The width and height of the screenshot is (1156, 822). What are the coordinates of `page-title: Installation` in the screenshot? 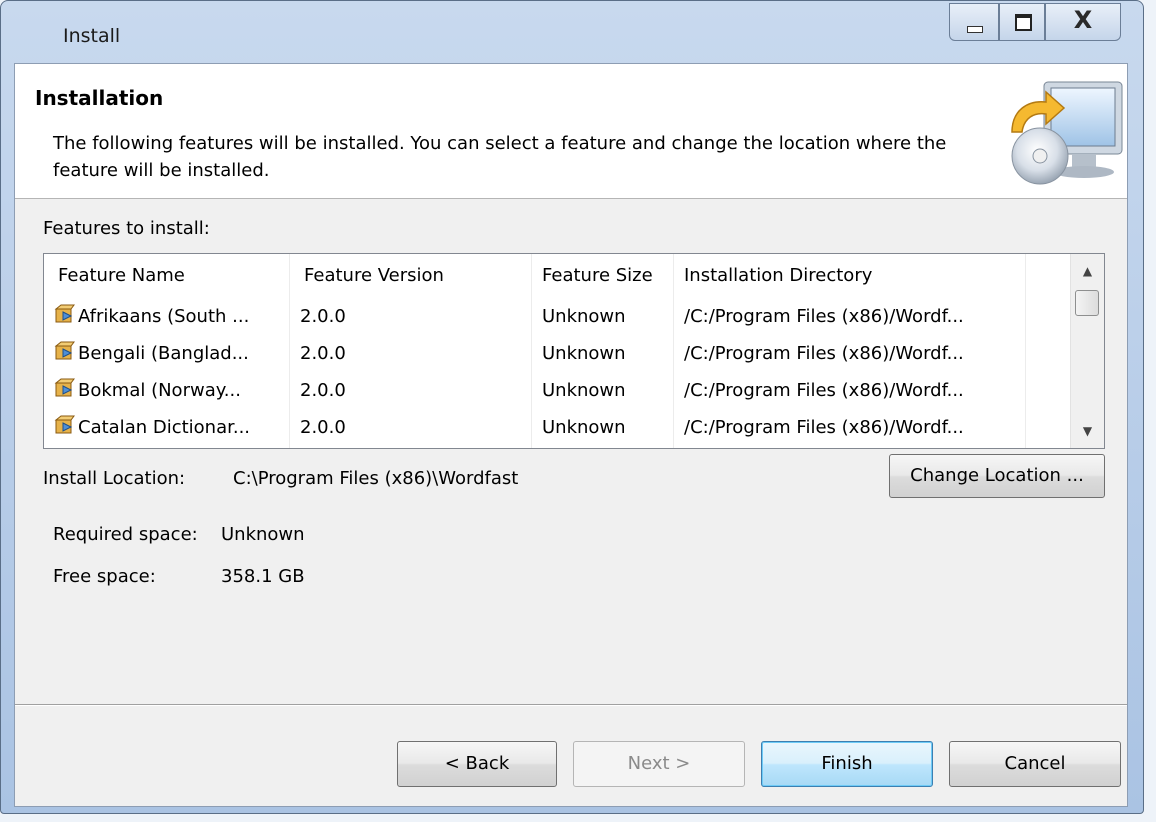 It's located at (99, 98).